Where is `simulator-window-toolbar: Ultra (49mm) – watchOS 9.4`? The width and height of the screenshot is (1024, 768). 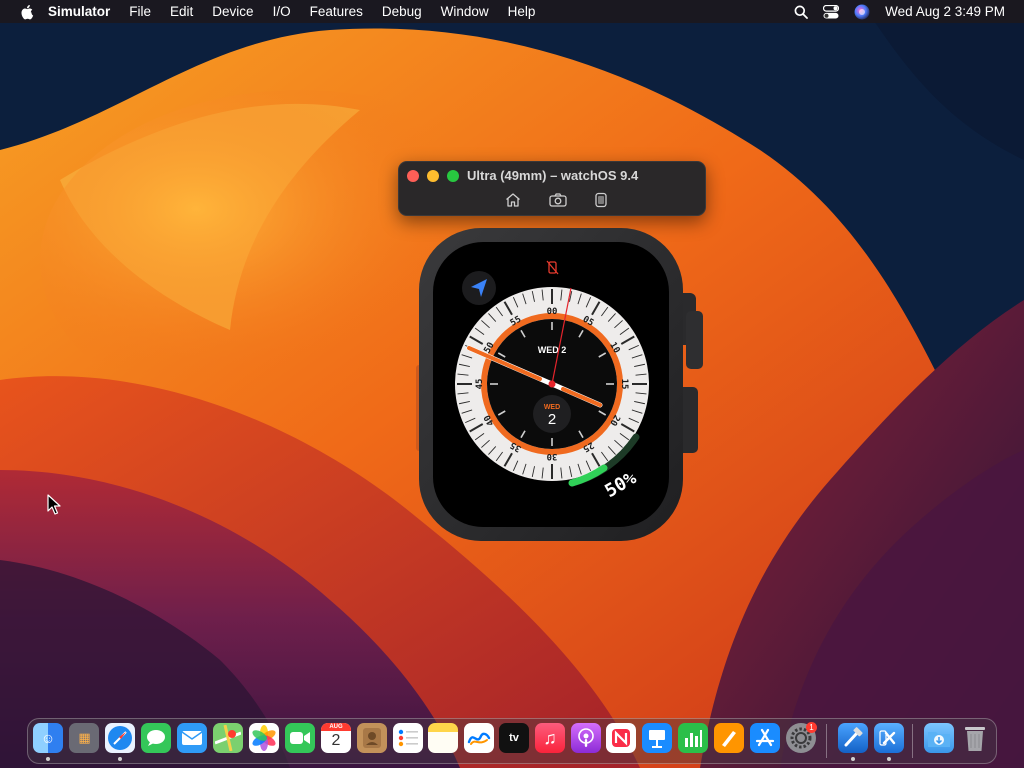
simulator-window-toolbar: Ultra (49mm) – watchOS 9.4 is located at coordinates (552, 188).